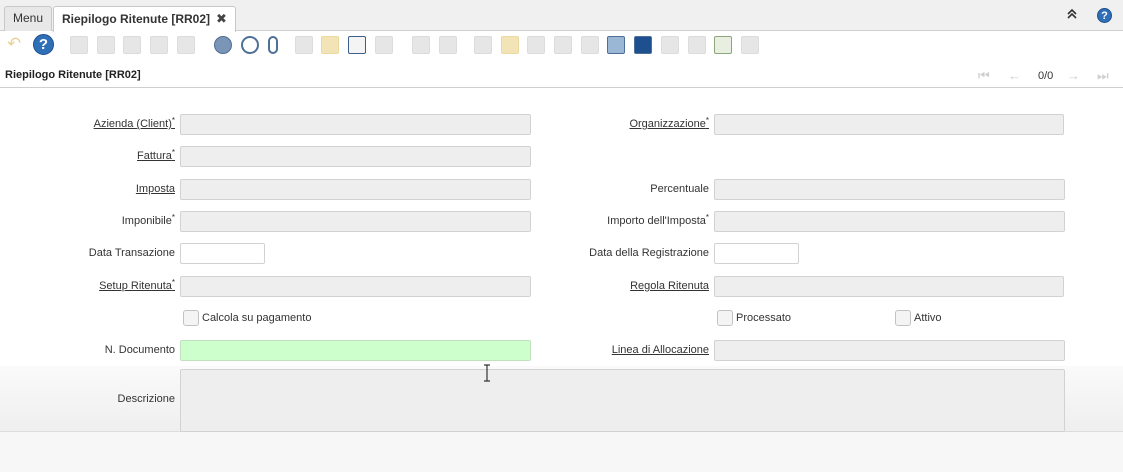 The height and width of the screenshot is (472, 1123). Describe the element at coordinates (304, 45) in the screenshot. I see `chat-icon` at that location.